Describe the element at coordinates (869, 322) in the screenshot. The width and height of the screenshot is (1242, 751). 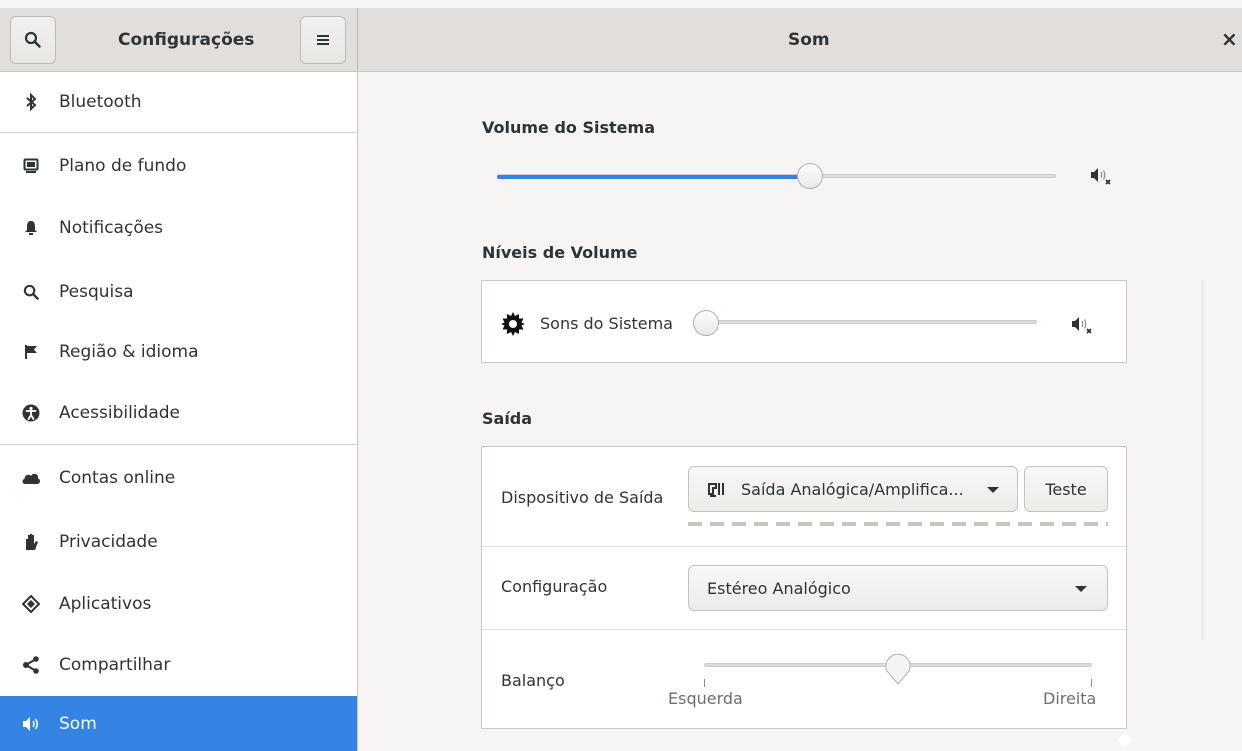
I see `slider-trough` at that location.